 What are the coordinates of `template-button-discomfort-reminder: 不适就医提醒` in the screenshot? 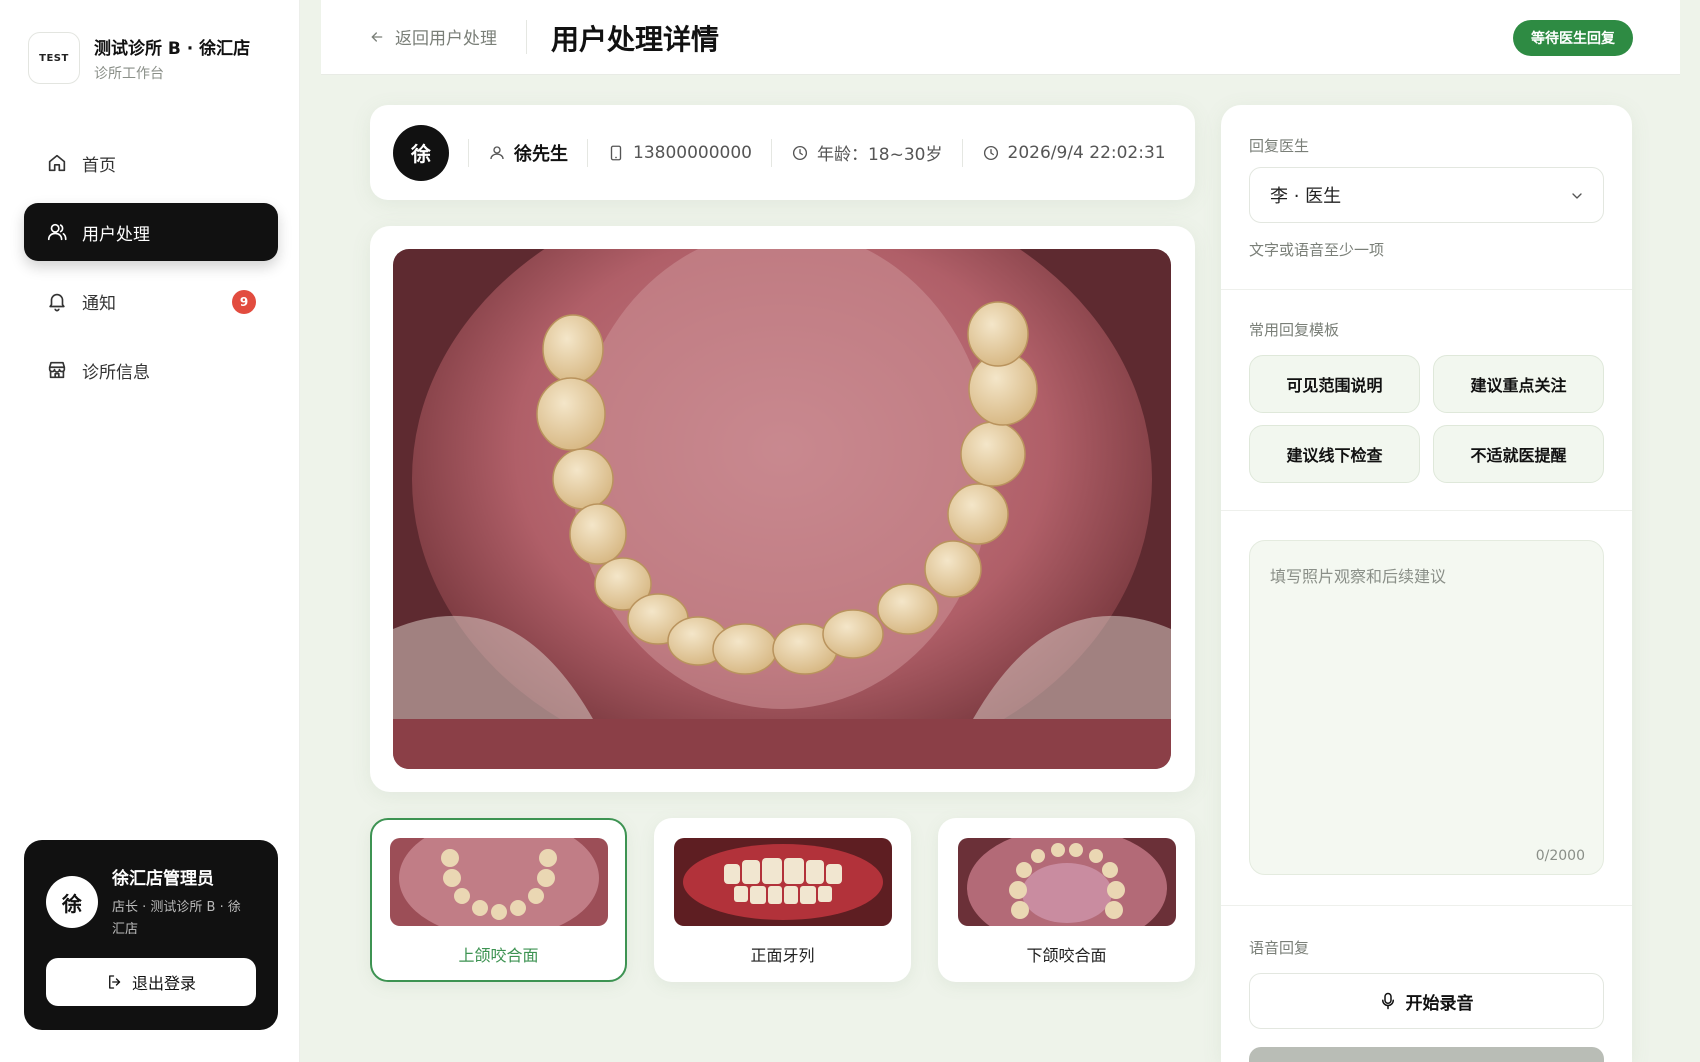 It's located at (1518, 454).